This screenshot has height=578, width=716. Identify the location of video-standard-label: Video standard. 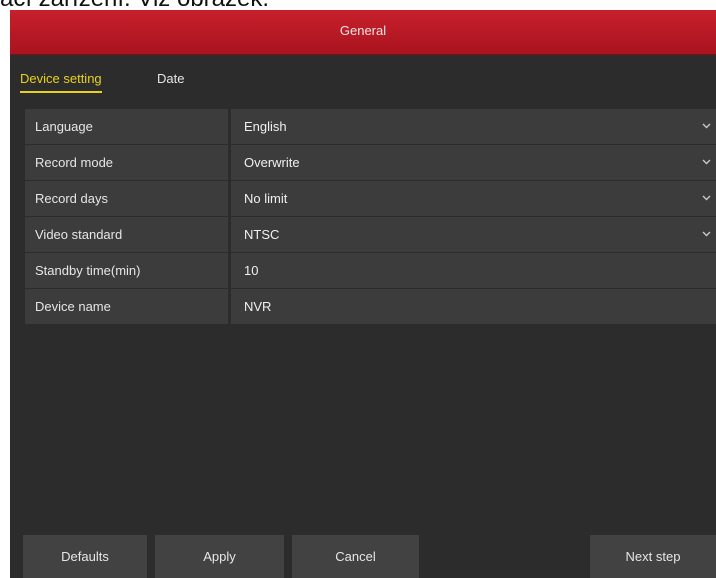
(126, 234).